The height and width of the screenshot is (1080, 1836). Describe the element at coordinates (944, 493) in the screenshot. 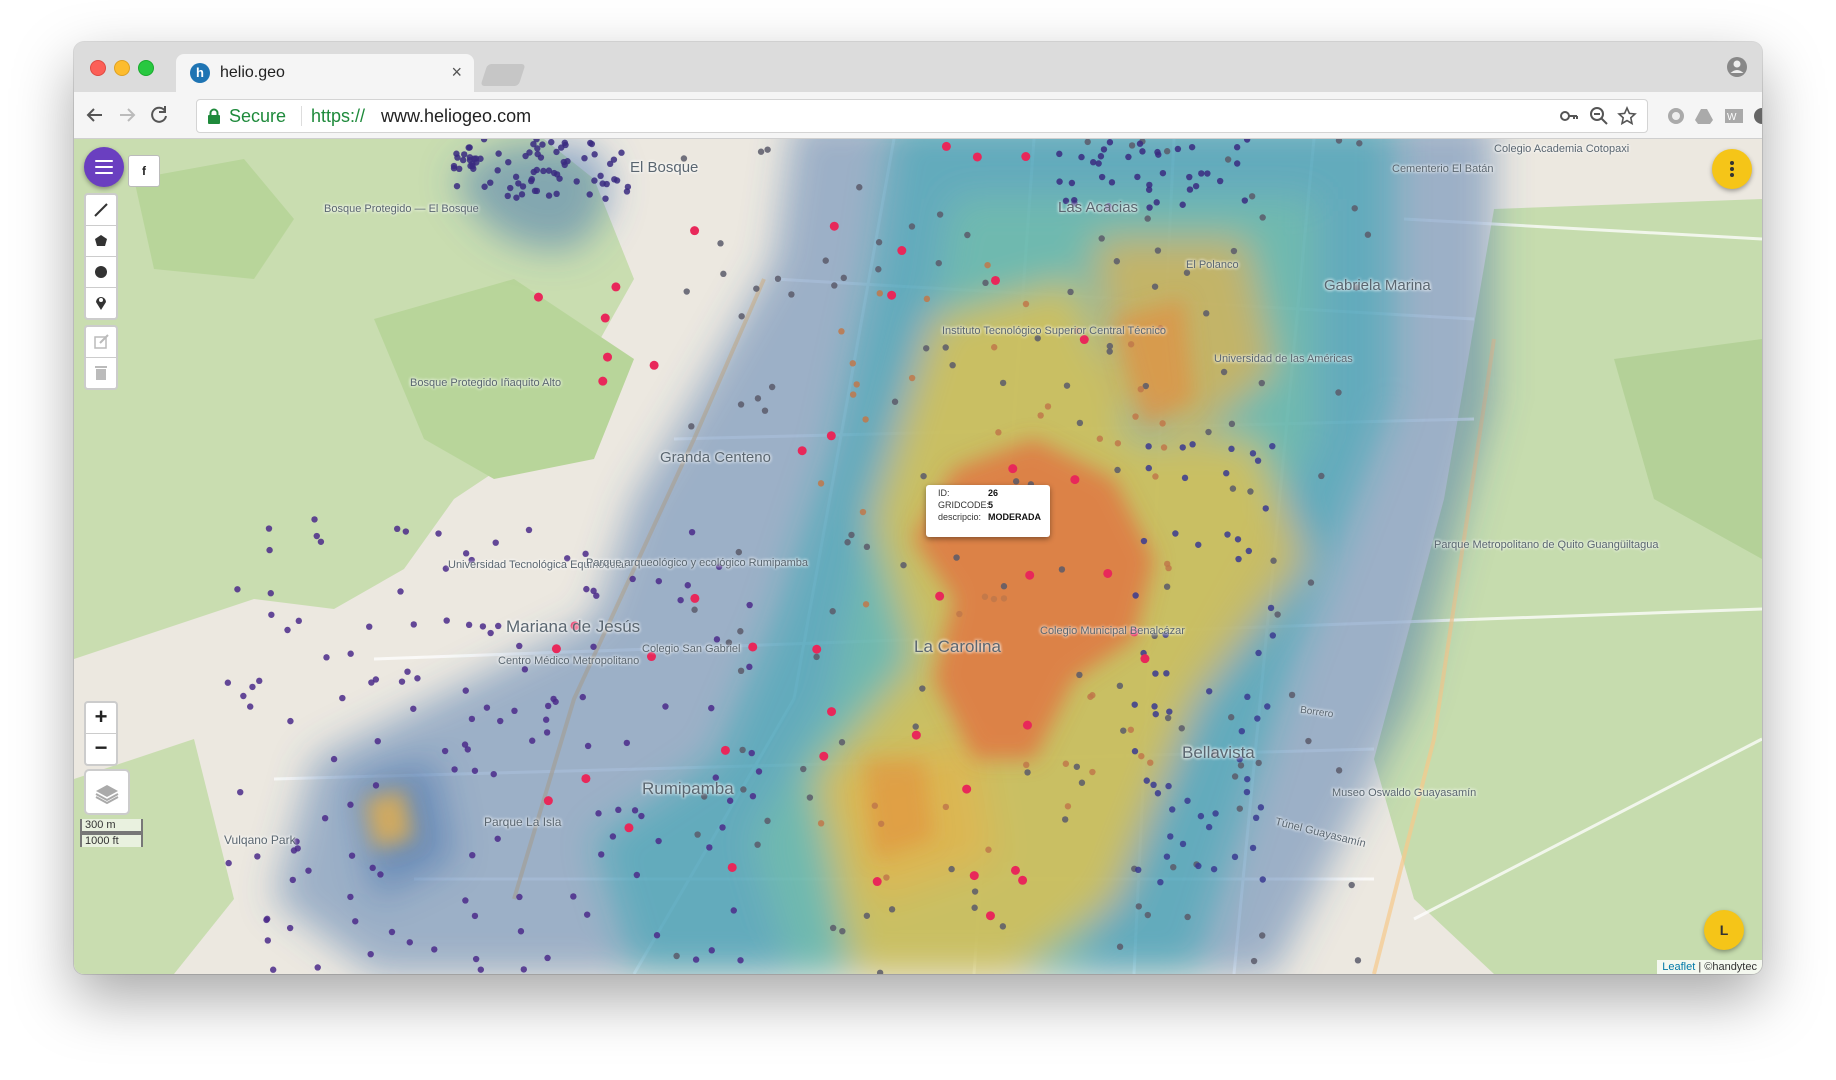

I see `popup-id-label: ID:` at that location.